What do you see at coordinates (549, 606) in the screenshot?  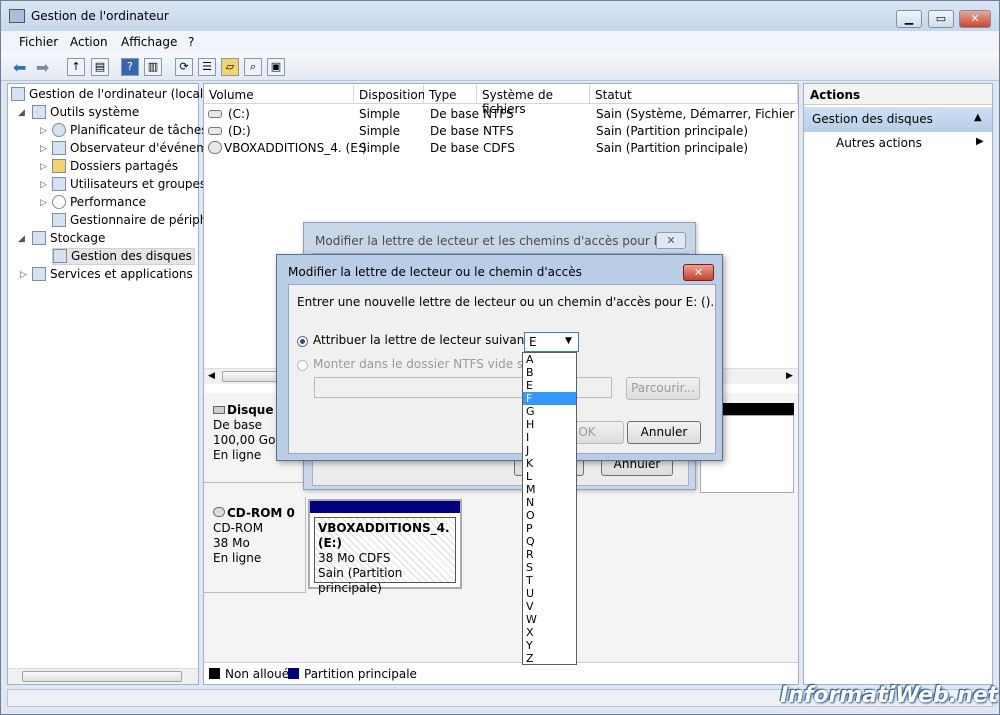 I see `dropdown-option-v: V` at bounding box center [549, 606].